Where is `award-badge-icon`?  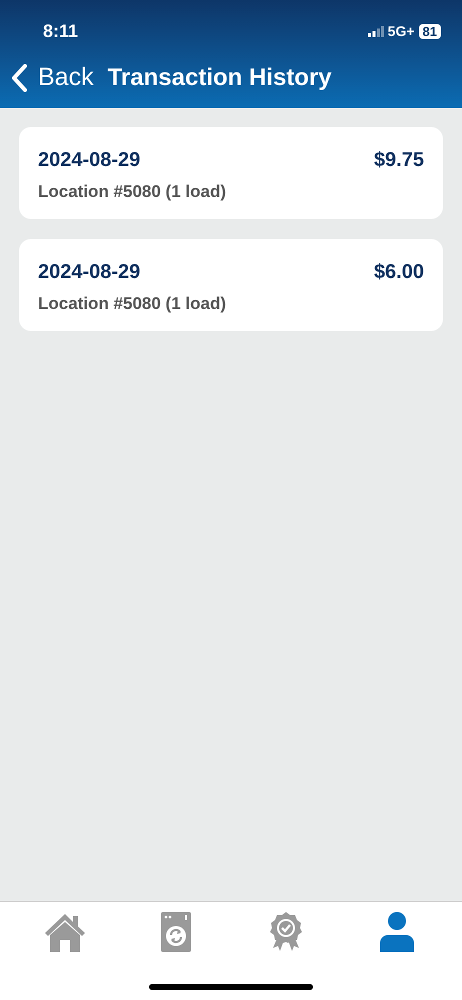 award-badge-icon is located at coordinates (286, 932).